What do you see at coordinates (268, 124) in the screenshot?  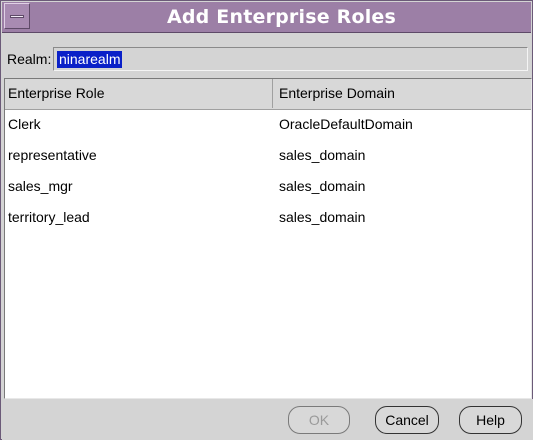 I see `table-row: Clerk OracleDefaultDomain` at bounding box center [268, 124].